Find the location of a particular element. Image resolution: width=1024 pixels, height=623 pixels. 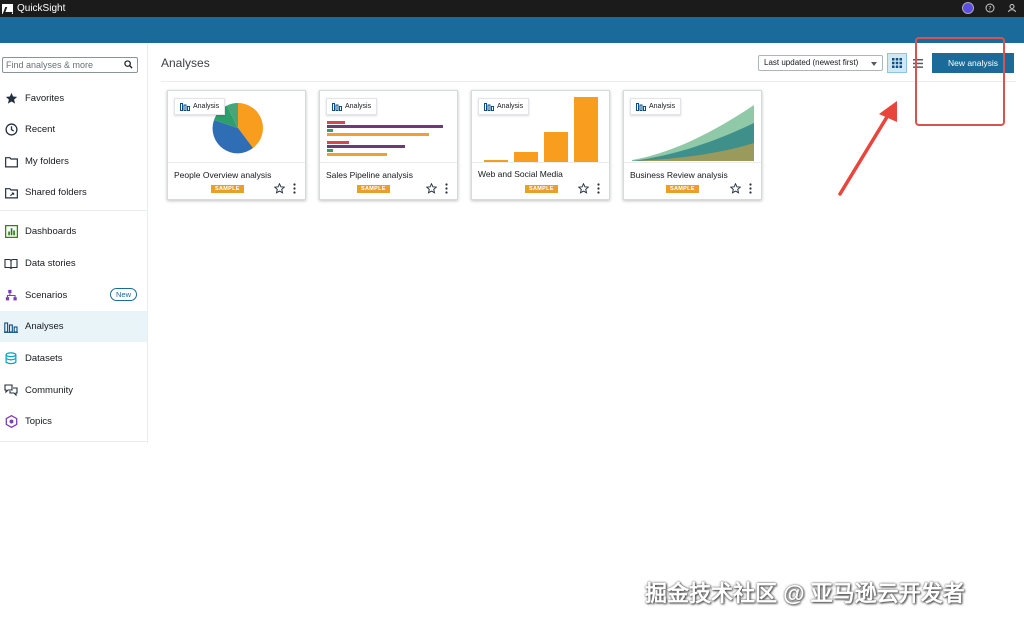

analysis-card: Analysis Web and Social Media SAMPLE is located at coordinates (540, 145).